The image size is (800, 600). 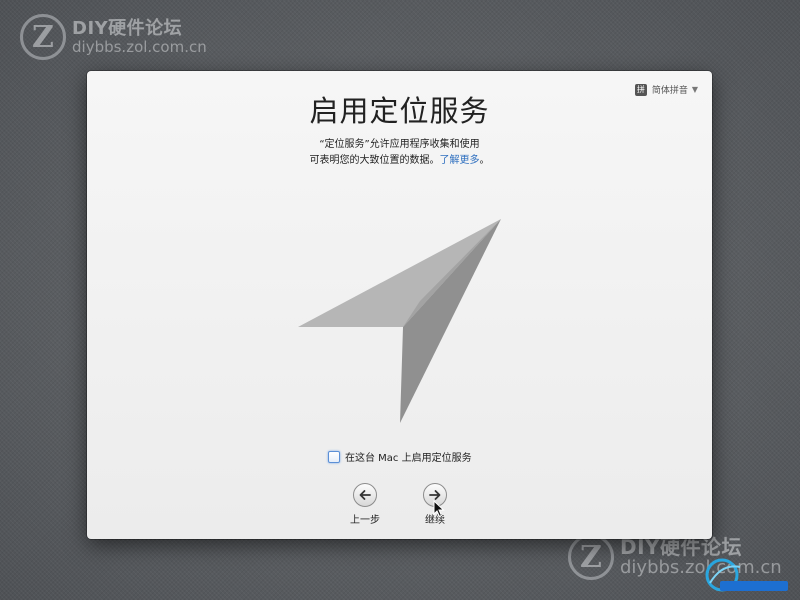 What do you see at coordinates (439, 509) in the screenshot?
I see `mouse-pointer-icon` at bounding box center [439, 509].